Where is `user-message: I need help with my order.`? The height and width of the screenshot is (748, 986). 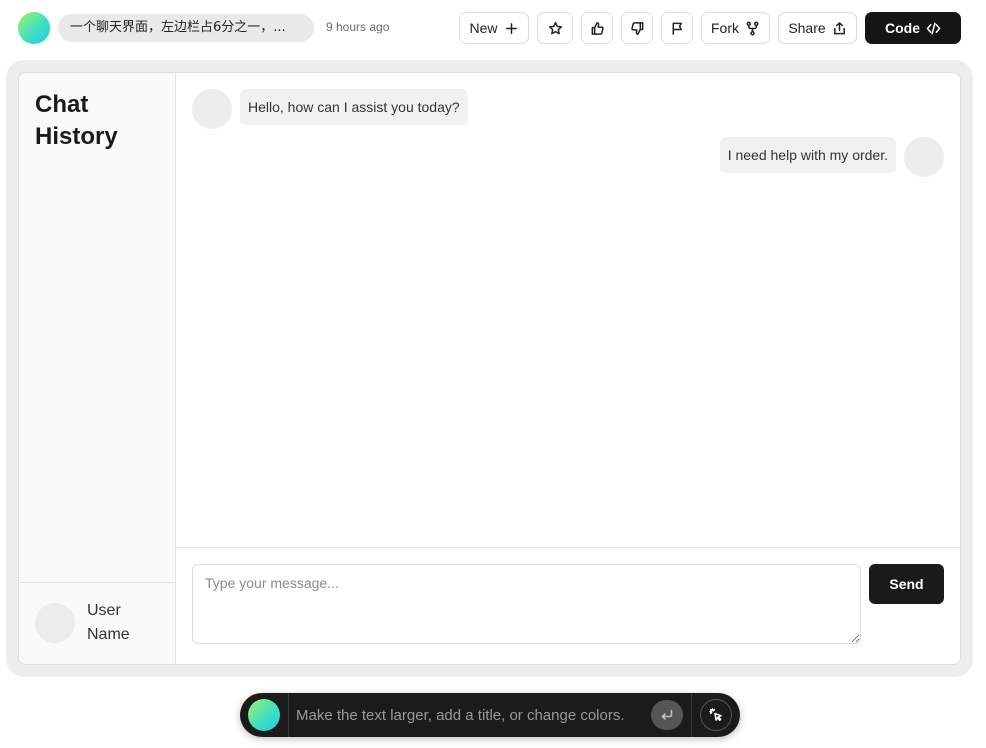 user-message: I need help with my order. is located at coordinates (807, 155).